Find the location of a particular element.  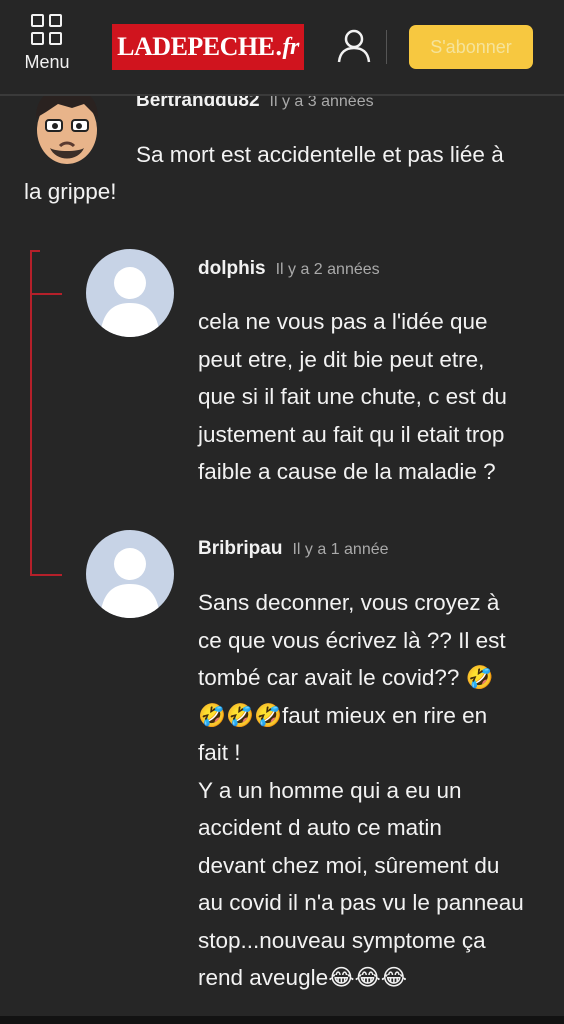

comment-text-line: la grippe! is located at coordinates (70, 191).